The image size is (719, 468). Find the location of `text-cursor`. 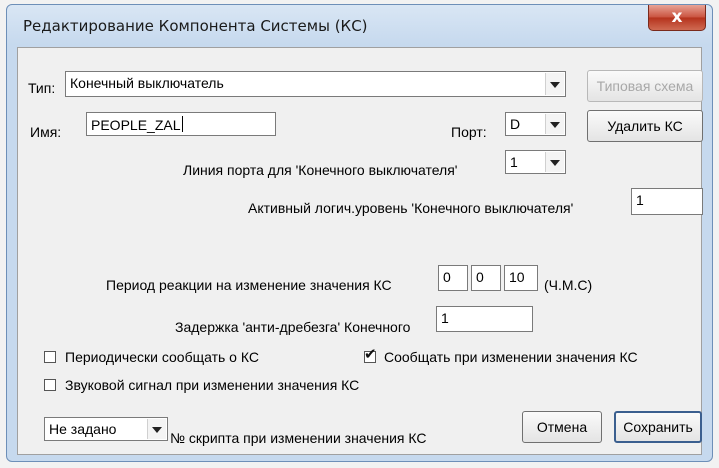

text-cursor is located at coordinates (182, 124).